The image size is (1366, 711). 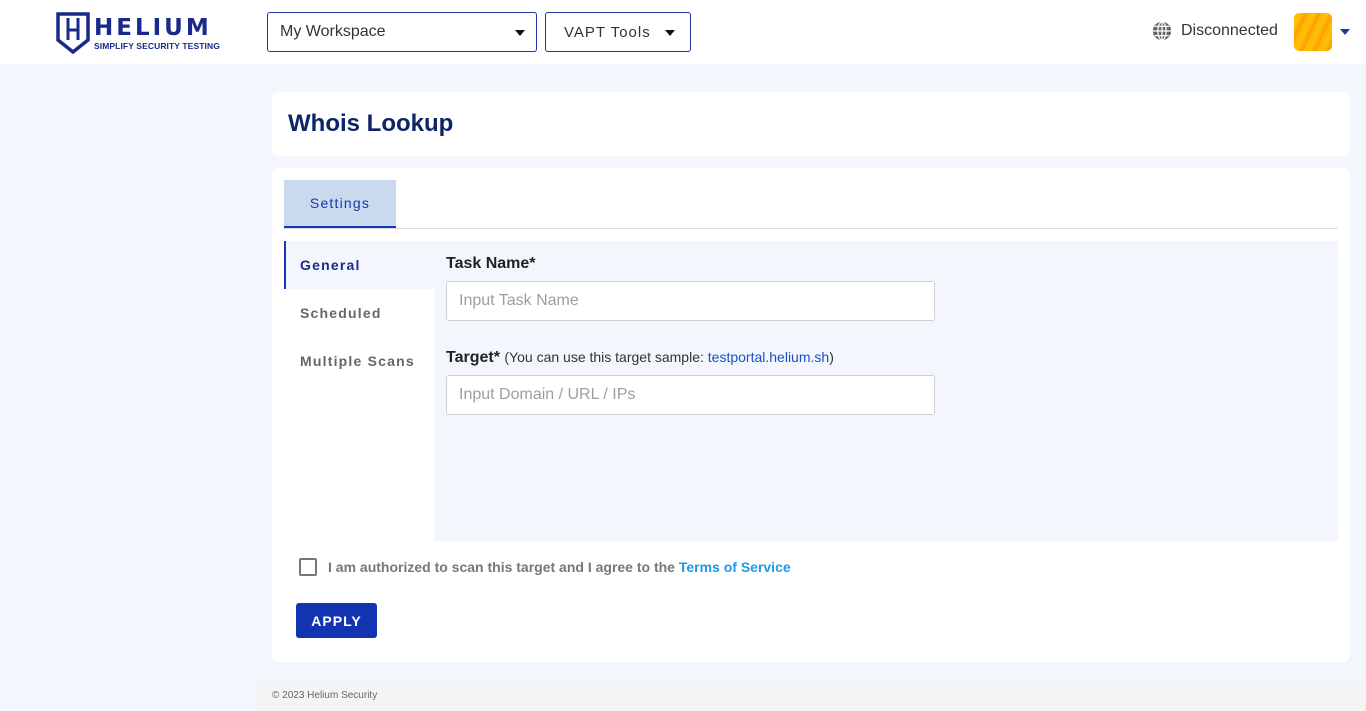 I want to click on helium-logo: HELIUM SIMPLIFY SECURITY TESTING, so click(x=138, y=33).